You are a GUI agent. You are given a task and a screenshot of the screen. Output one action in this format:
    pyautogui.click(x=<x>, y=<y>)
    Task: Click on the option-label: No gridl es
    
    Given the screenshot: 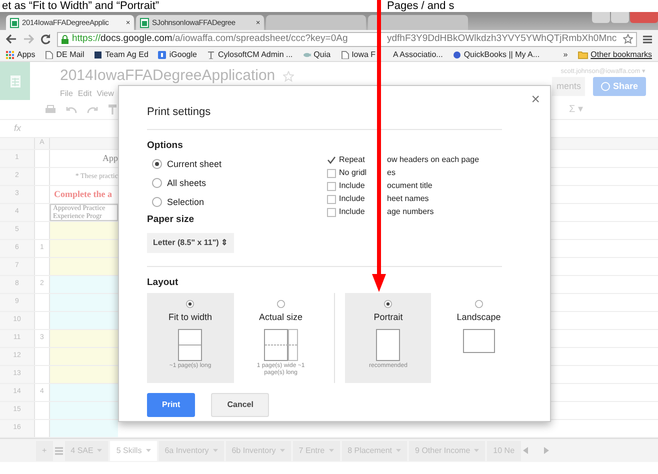 What is the action you would take?
    pyautogui.click(x=367, y=173)
    